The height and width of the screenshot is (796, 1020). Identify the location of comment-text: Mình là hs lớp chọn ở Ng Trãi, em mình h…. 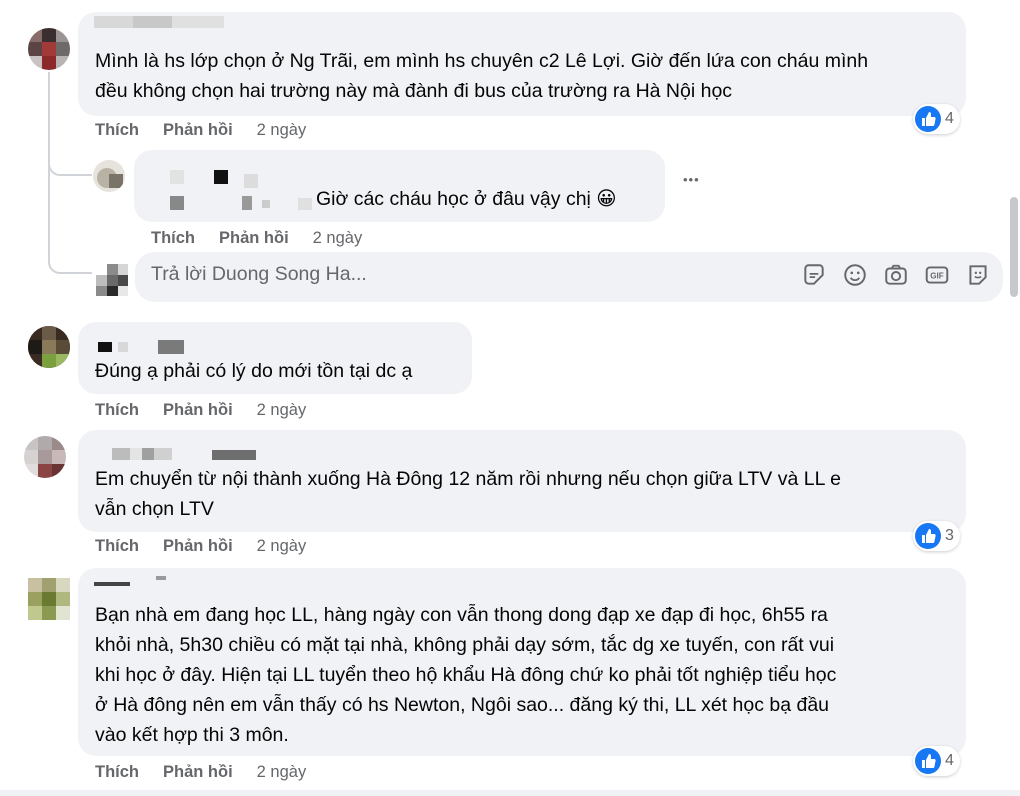
(482, 76).